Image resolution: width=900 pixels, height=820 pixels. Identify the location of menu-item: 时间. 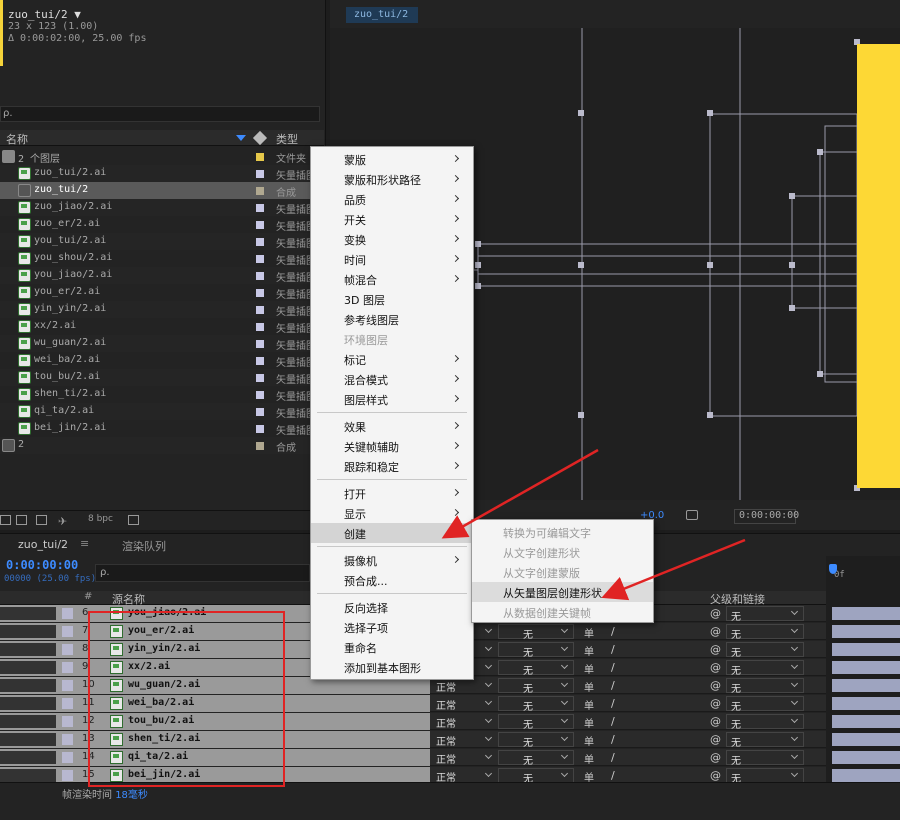
(392, 259).